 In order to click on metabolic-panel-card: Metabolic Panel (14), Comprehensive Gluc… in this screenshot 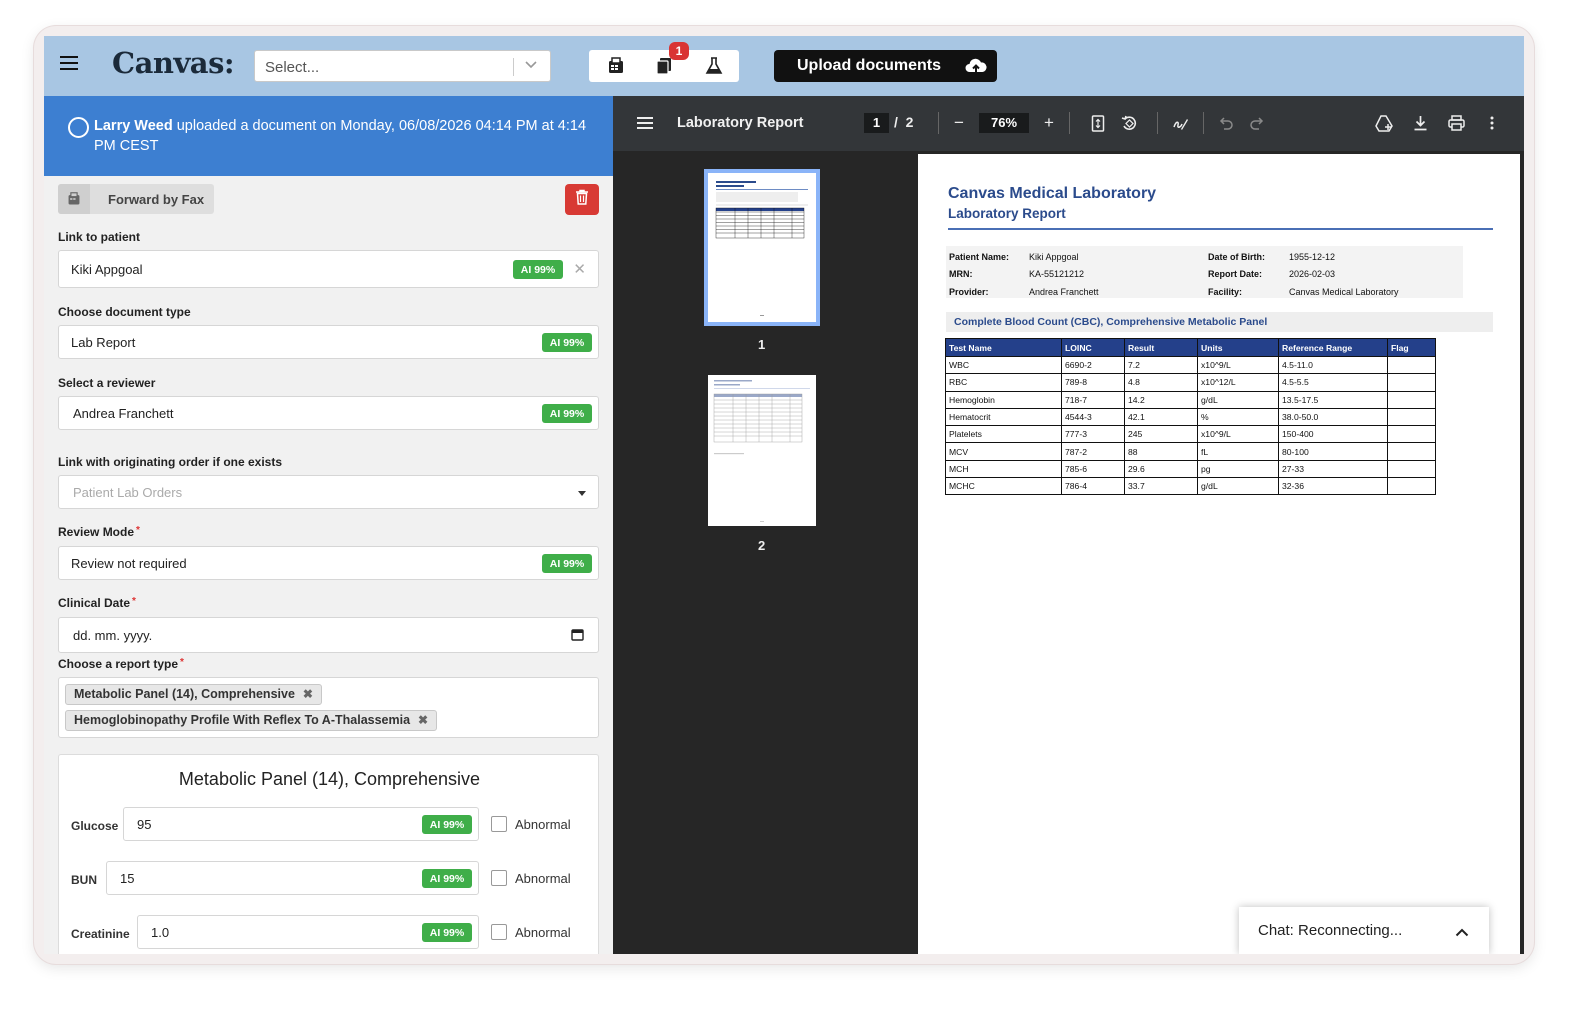, I will do `click(328, 854)`.